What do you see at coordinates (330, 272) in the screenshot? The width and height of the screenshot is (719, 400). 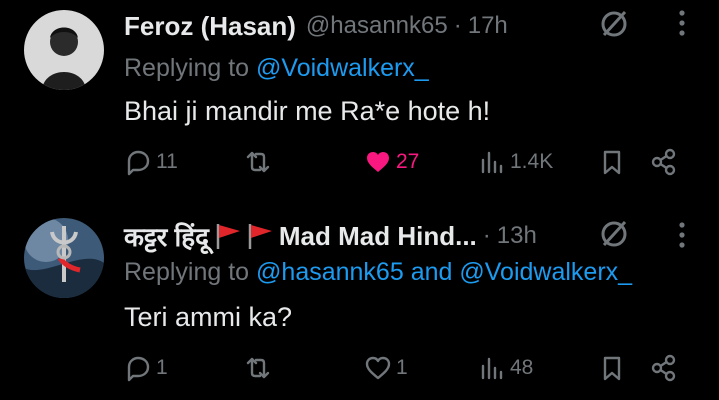 I see `mention-link: @hasannk65` at bounding box center [330, 272].